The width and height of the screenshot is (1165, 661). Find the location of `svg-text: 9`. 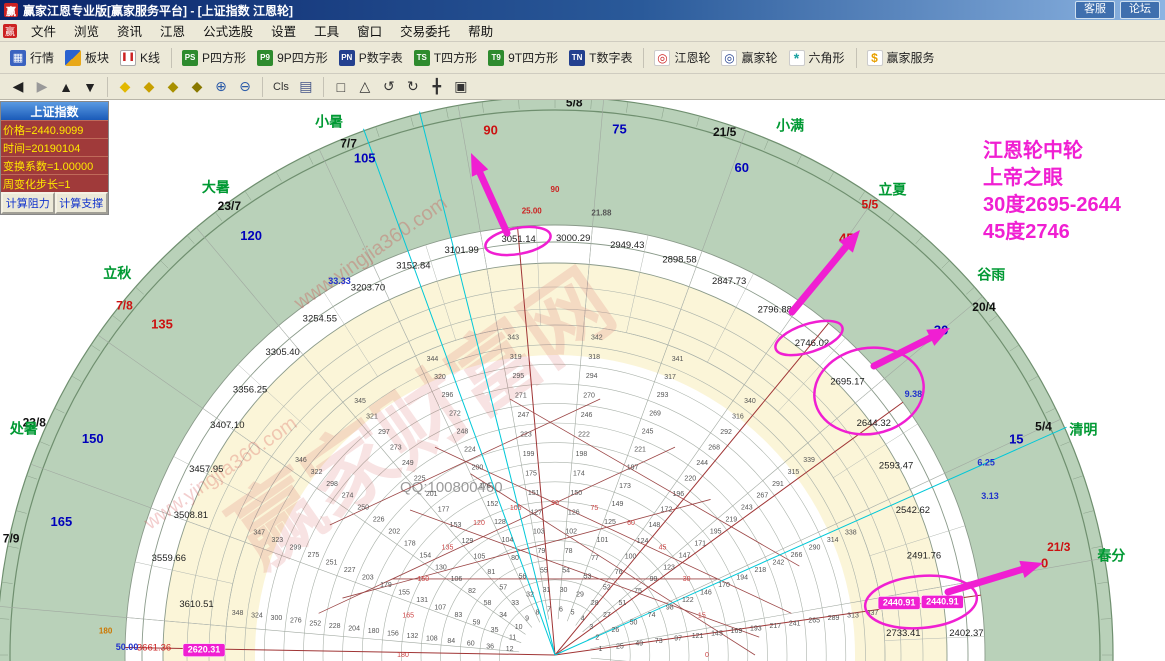

svg-text: 9 is located at coordinates (527, 619).